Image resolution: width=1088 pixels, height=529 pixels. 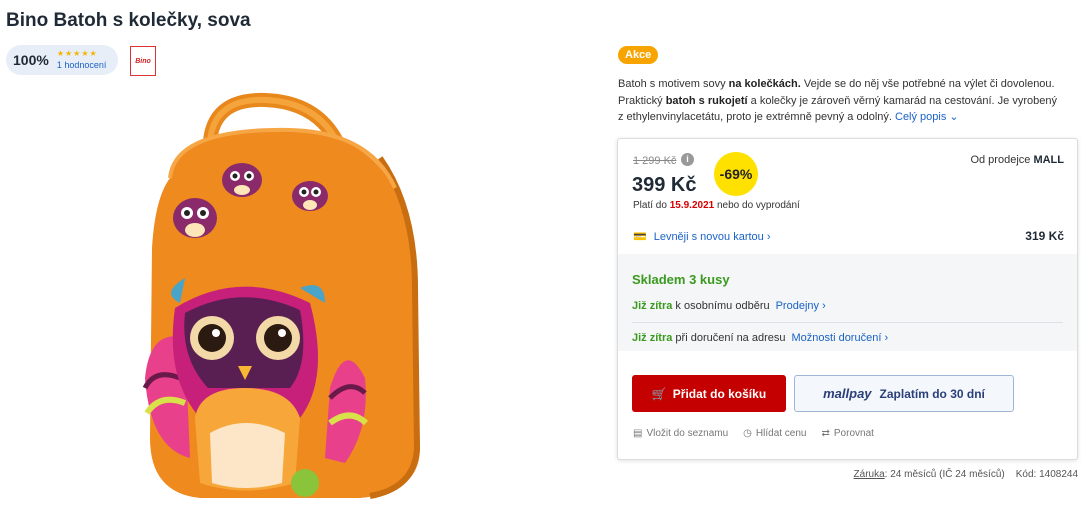 What do you see at coordinates (747, 433) in the screenshot?
I see `clock-icon: ◷` at bounding box center [747, 433].